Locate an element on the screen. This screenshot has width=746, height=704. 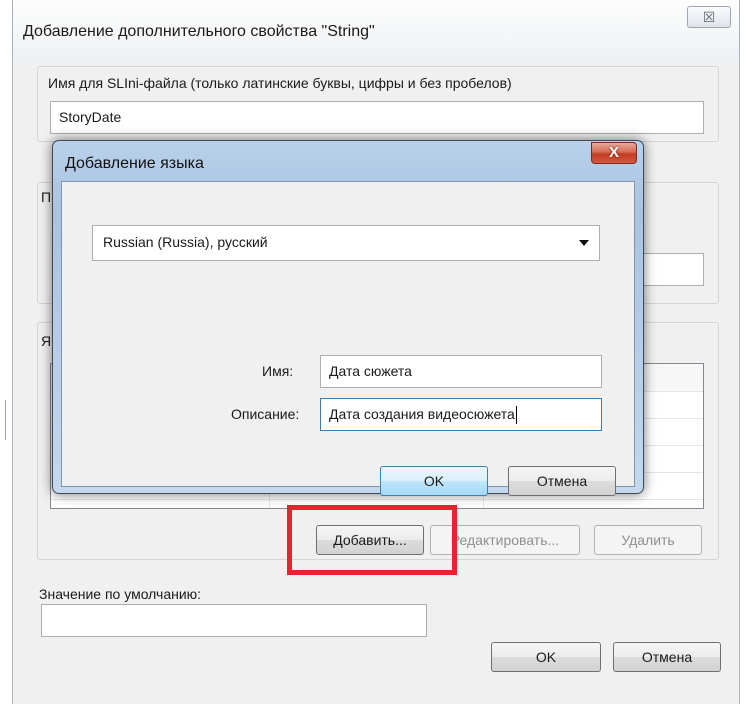
description-input-active: Дата создания видеосюжета is located at coordinates (461, 414).